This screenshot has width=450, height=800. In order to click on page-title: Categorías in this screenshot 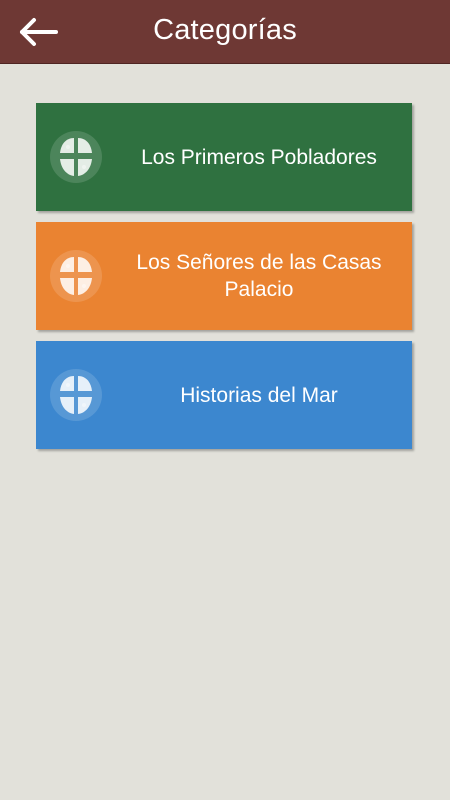, I will do `click(225, 30)`.